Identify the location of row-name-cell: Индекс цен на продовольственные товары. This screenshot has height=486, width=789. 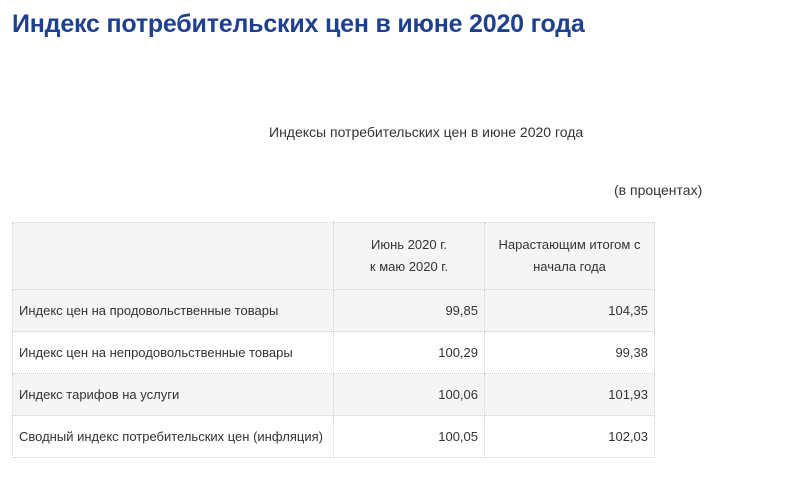
(173, 310).